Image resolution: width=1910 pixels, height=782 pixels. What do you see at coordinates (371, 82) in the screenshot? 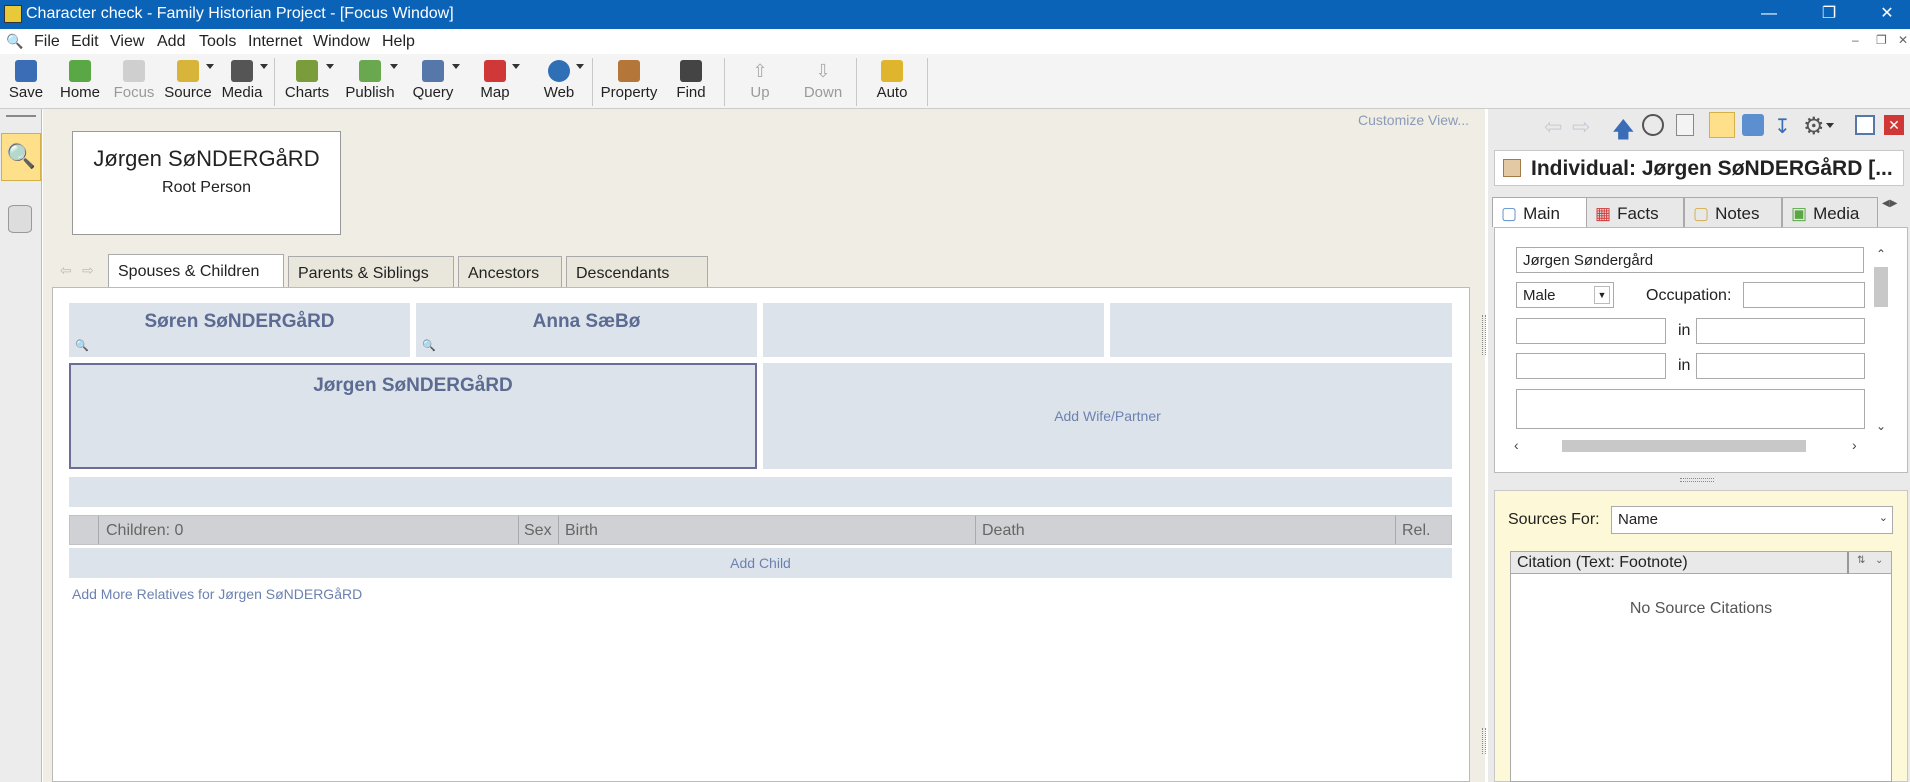
I see `publish-button: Publish` at bounding box center [371, 82].